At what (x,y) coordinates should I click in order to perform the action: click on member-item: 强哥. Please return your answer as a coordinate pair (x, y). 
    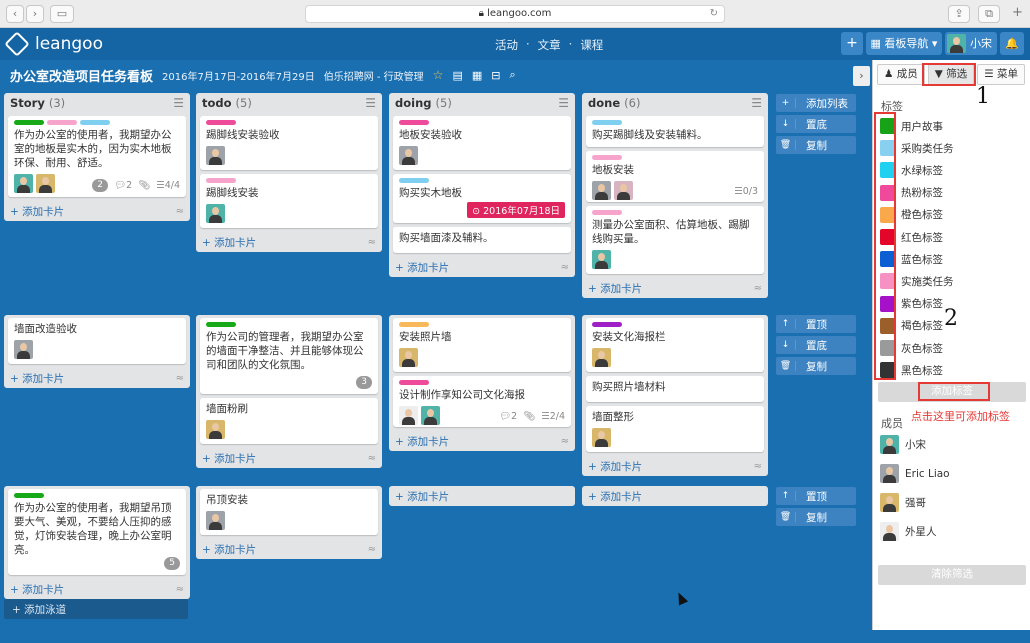
    Looking at the image, I should click on (903, 502).